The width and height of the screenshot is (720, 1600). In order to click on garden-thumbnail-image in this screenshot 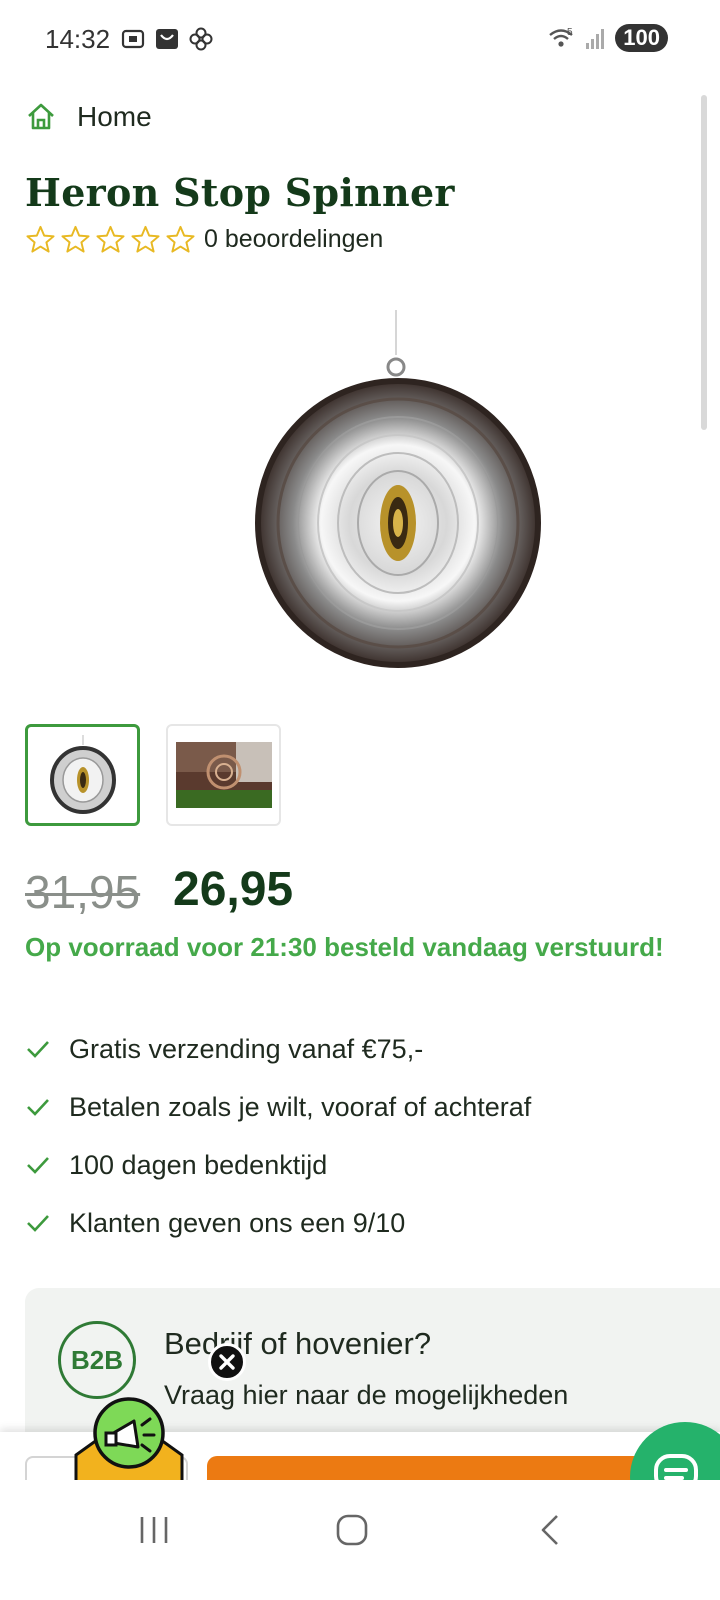, I will do `click(223, 775)`.